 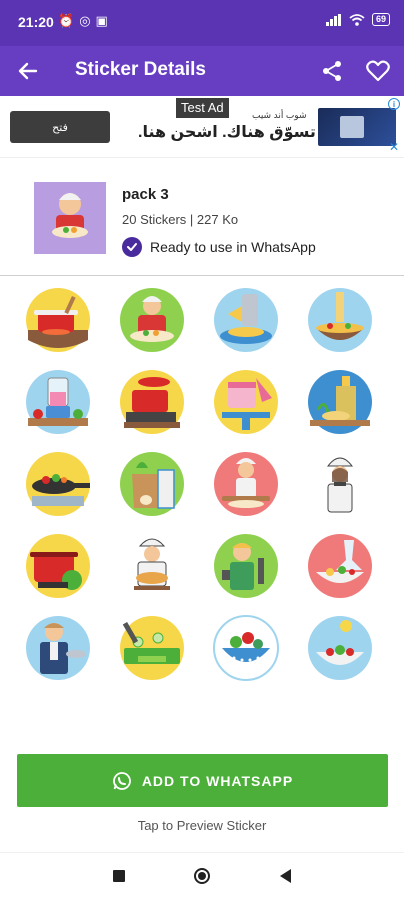 I want to click on pack-meta: 20 Stickers | 227 Ko, so click(x=180, y=219).